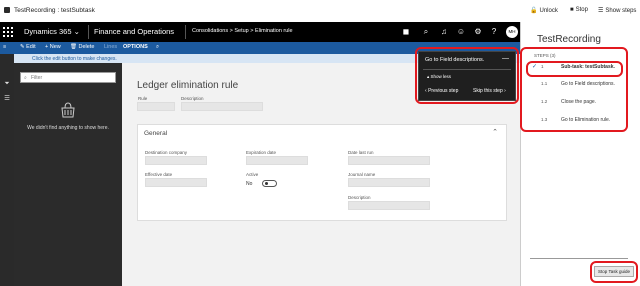 The height and width of the screenshot is (286, 640). Describe the element at coordinates (166, 152) in the screenshot. I see `destination-company-label: Destination company` at that location.